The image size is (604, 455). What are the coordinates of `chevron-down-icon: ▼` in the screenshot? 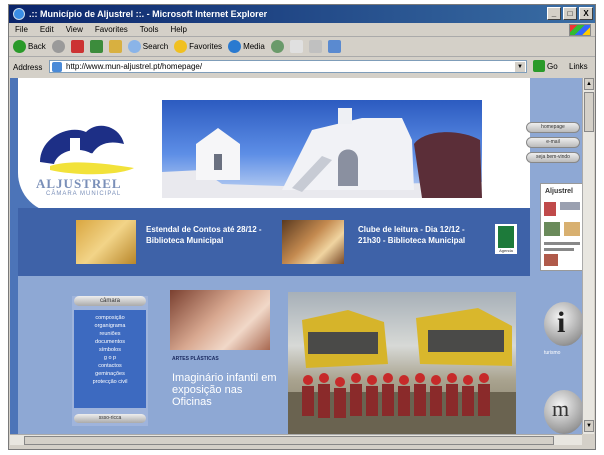 It's located at (520, 67).